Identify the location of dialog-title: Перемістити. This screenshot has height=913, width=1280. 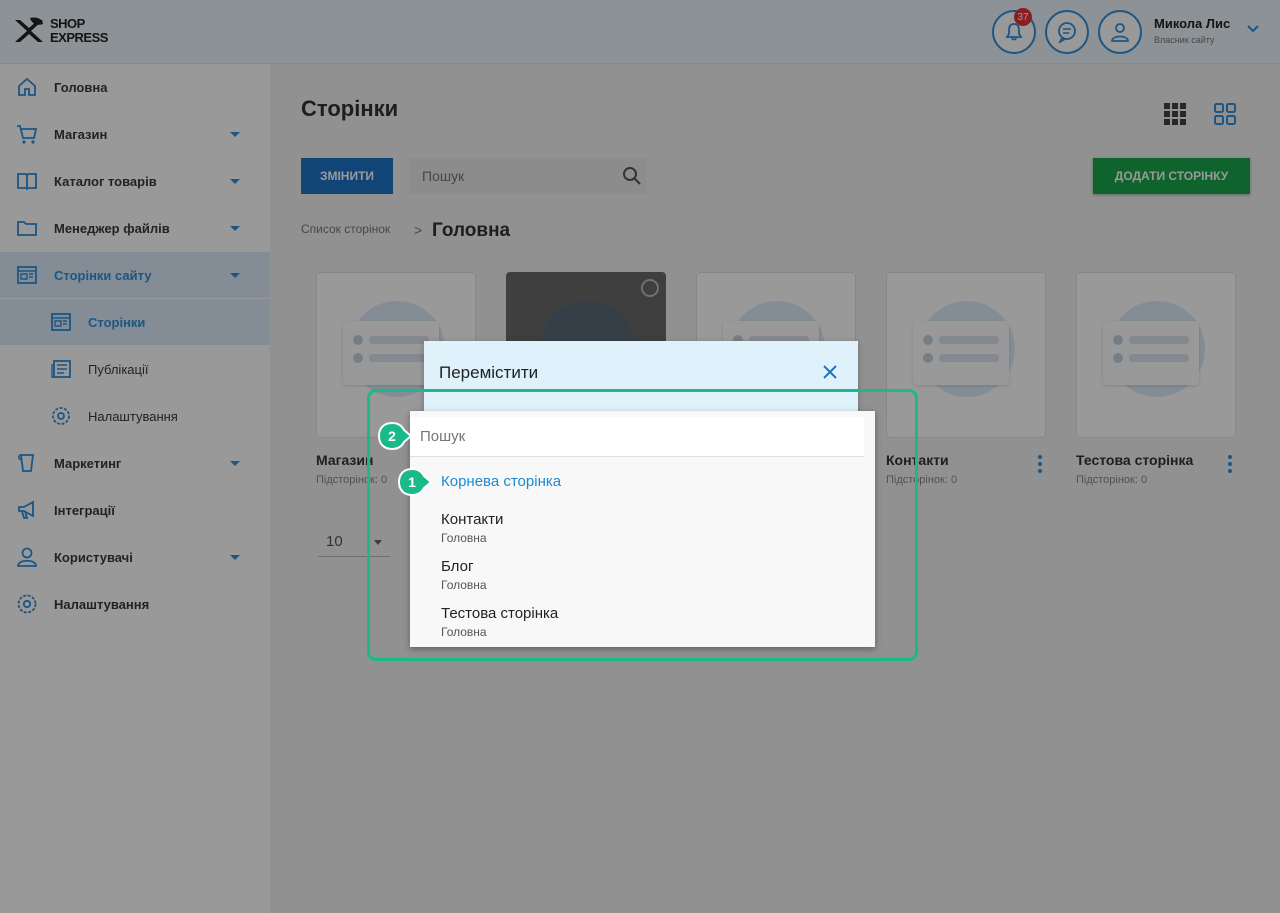
(489, 372).